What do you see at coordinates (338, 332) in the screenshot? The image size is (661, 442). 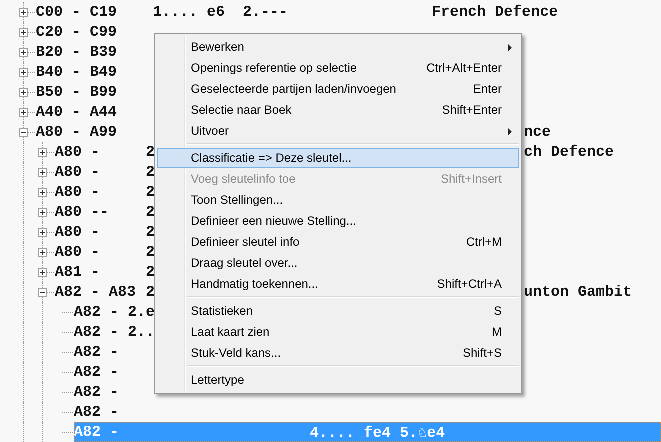 I see `menu-item: Laat kaart zien M` at bounding box center [338, 332].